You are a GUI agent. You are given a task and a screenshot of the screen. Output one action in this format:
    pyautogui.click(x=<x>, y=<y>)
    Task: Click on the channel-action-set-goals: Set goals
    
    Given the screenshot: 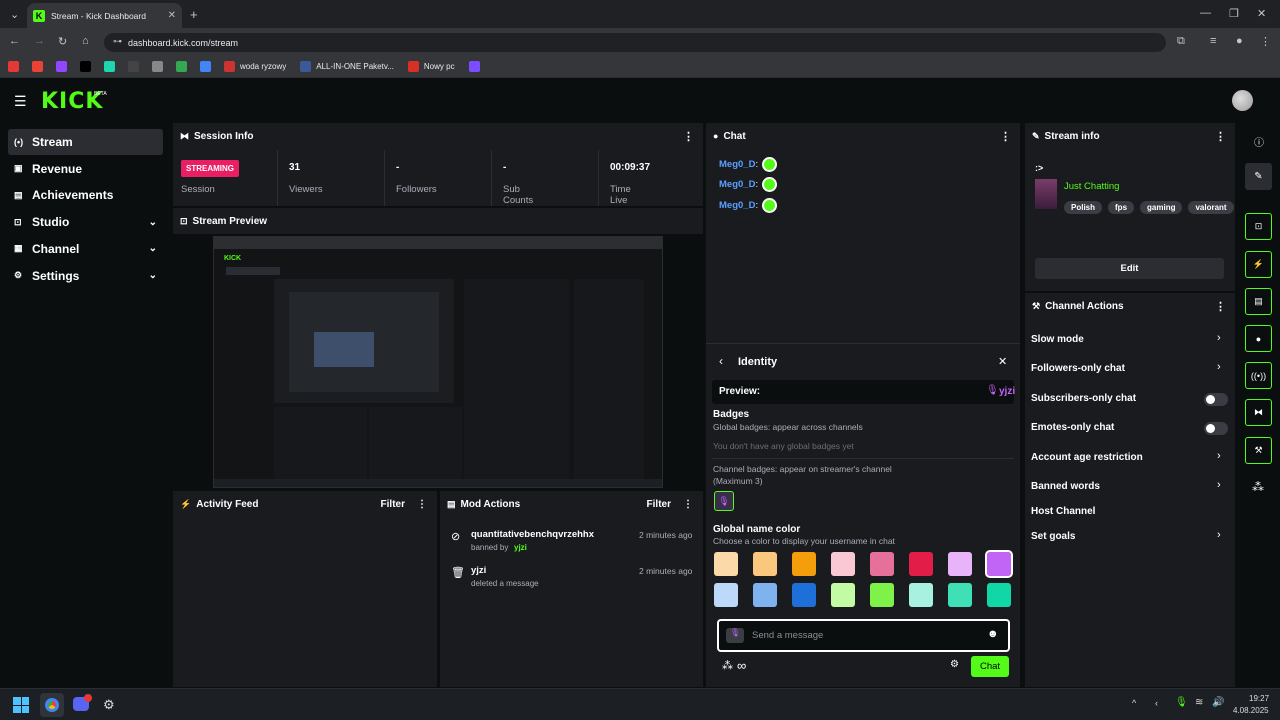 What is the action you would take?
    pyautogui.click(x=1053, y=536)
    